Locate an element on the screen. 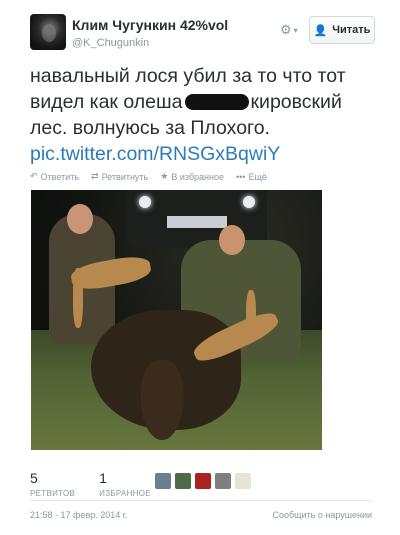 This screenshot has width=400, height=535. tweet-text-line3: лес. волнуюсь за Плохого. is located at coordinates (150, 128).